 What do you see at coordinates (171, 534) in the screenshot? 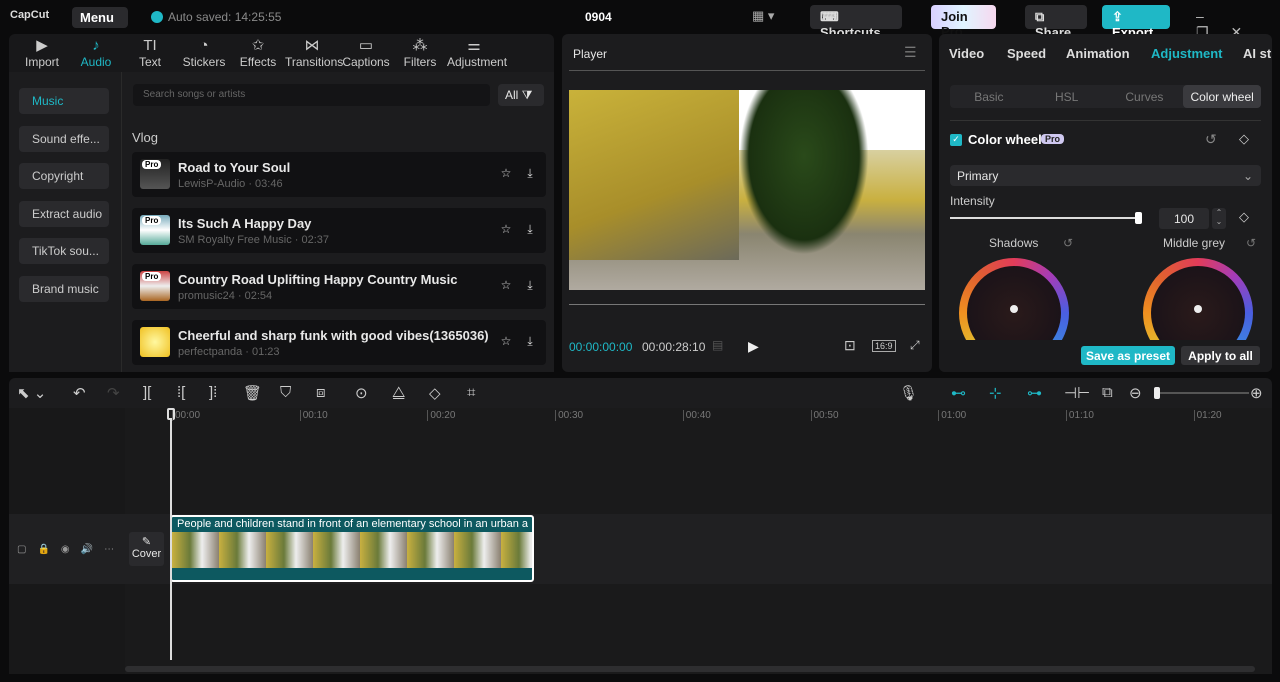
I see `playhead` at bounding box center [171, 534].